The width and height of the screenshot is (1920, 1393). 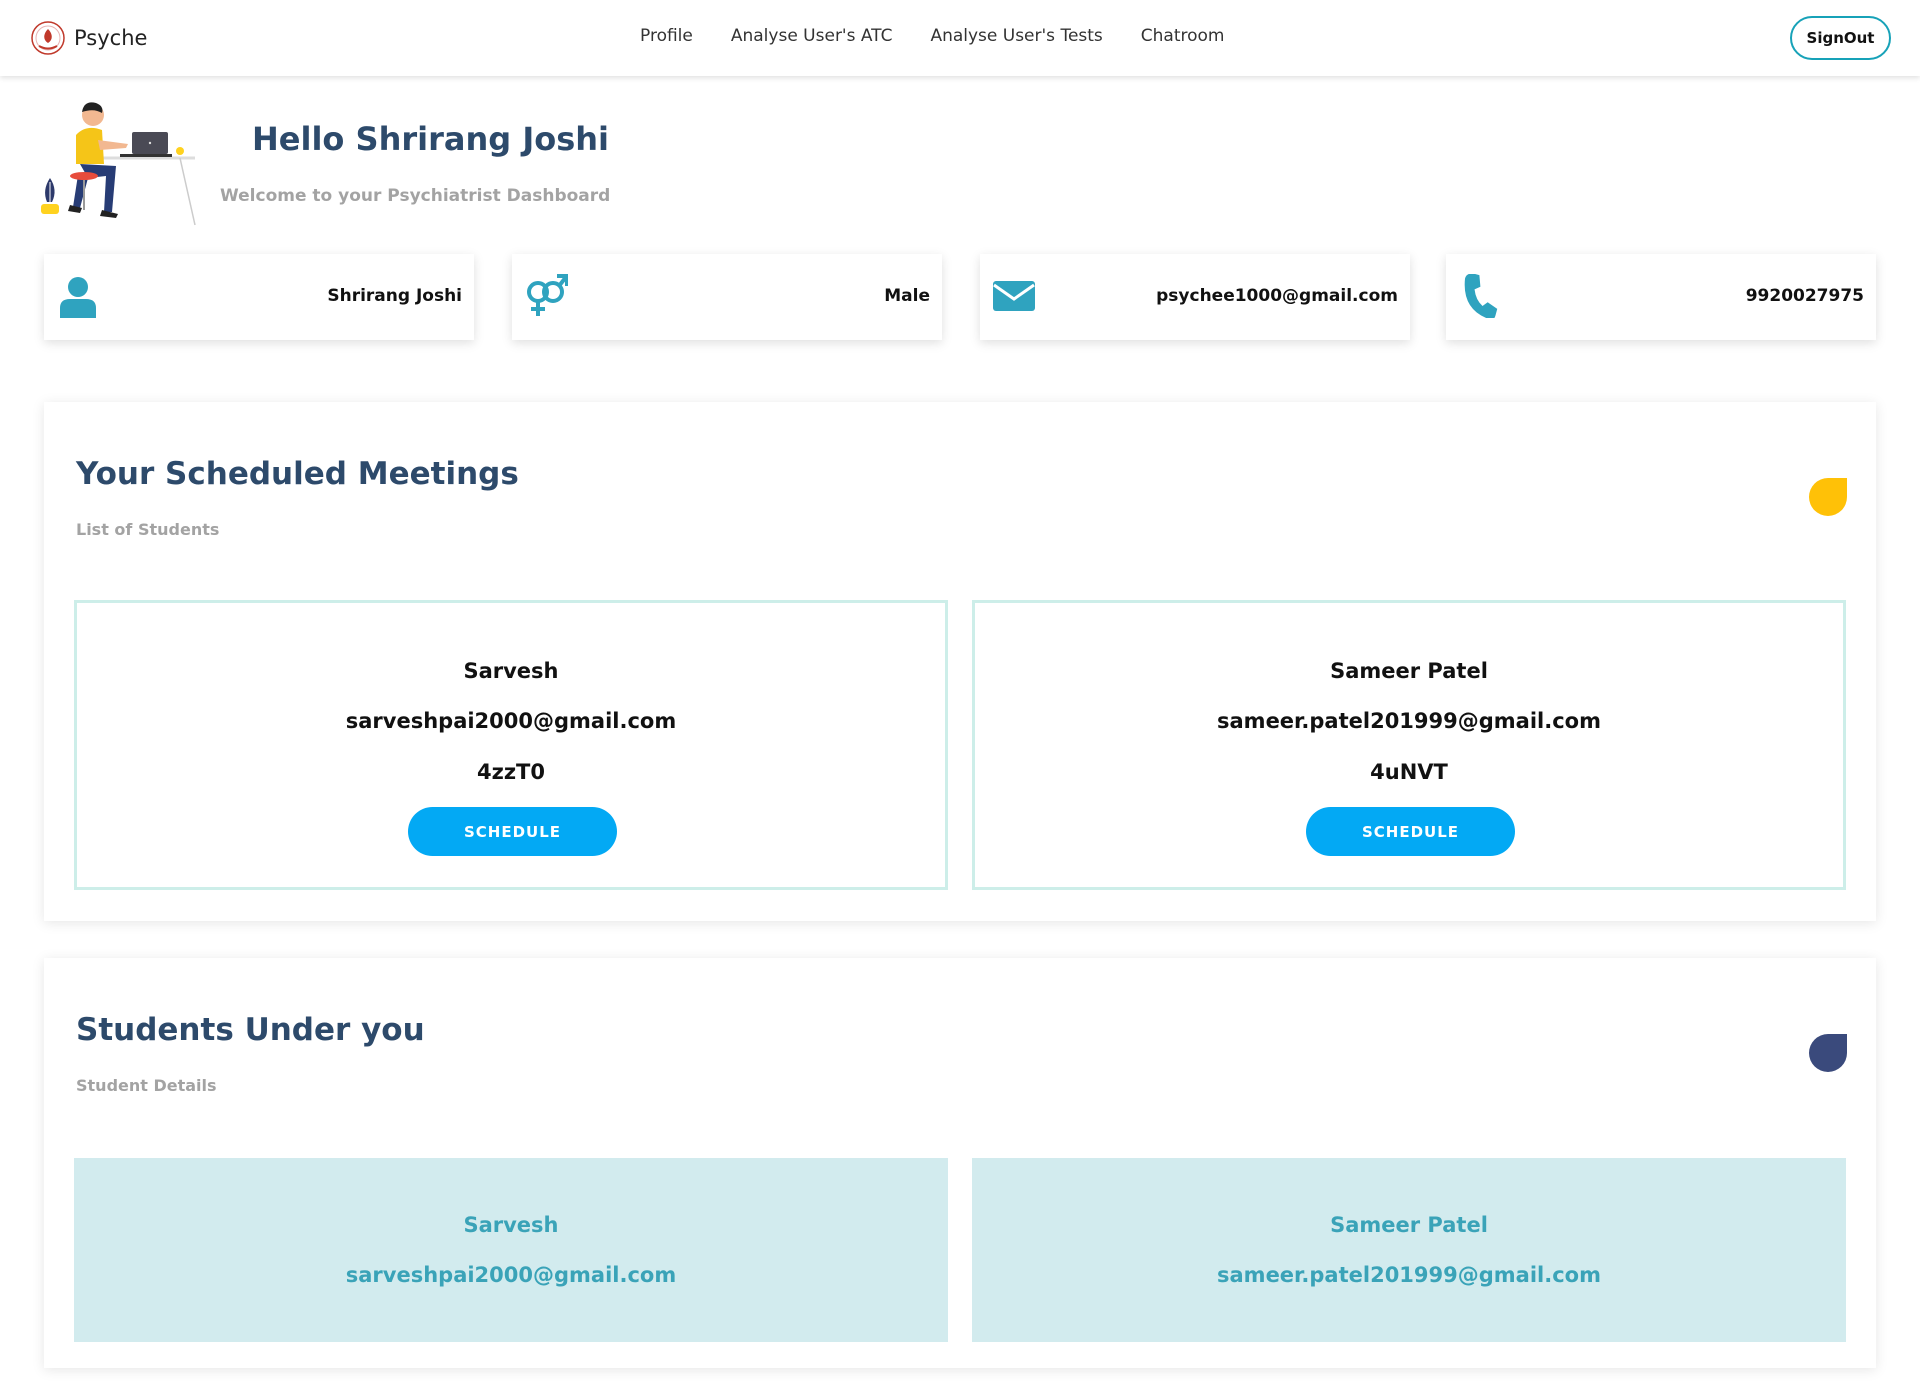 What do you see at coordinates (1804, 296) in the screenshot?
I see `info-phone-value: 9920027975` at bounding box center [1804, 296].